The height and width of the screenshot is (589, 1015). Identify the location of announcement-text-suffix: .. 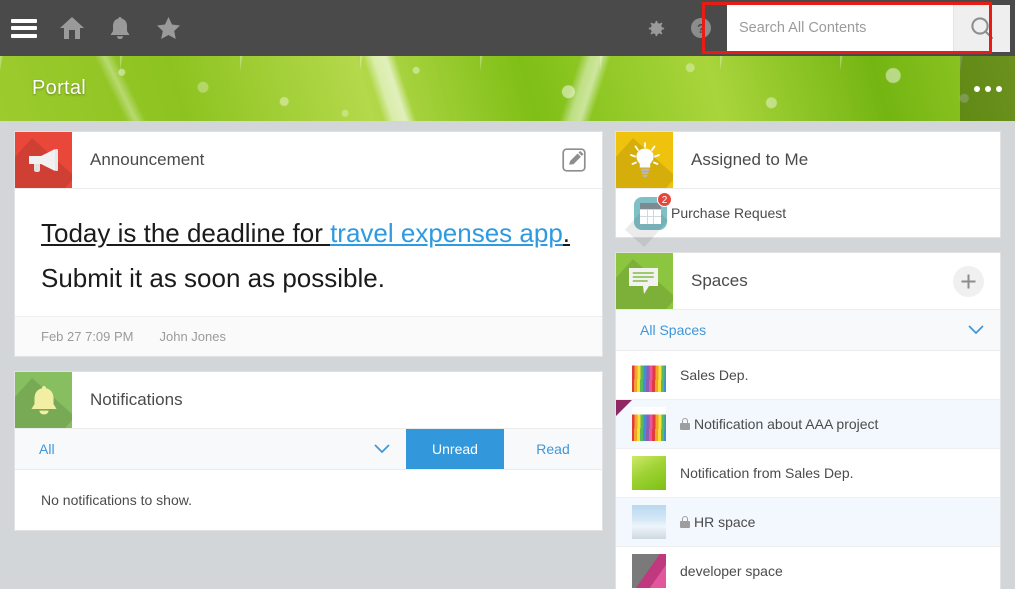
(566, 233).